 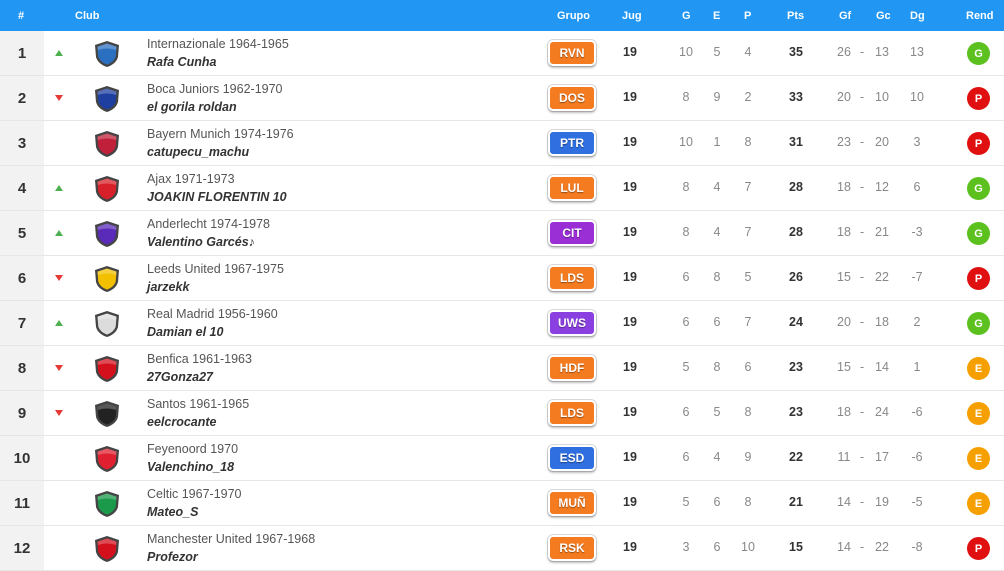 What do you see at coordinates (215, 269) in the screenshot?
I see `club-name: Leeds United 1967-1975` at bounding box center [215, 269].